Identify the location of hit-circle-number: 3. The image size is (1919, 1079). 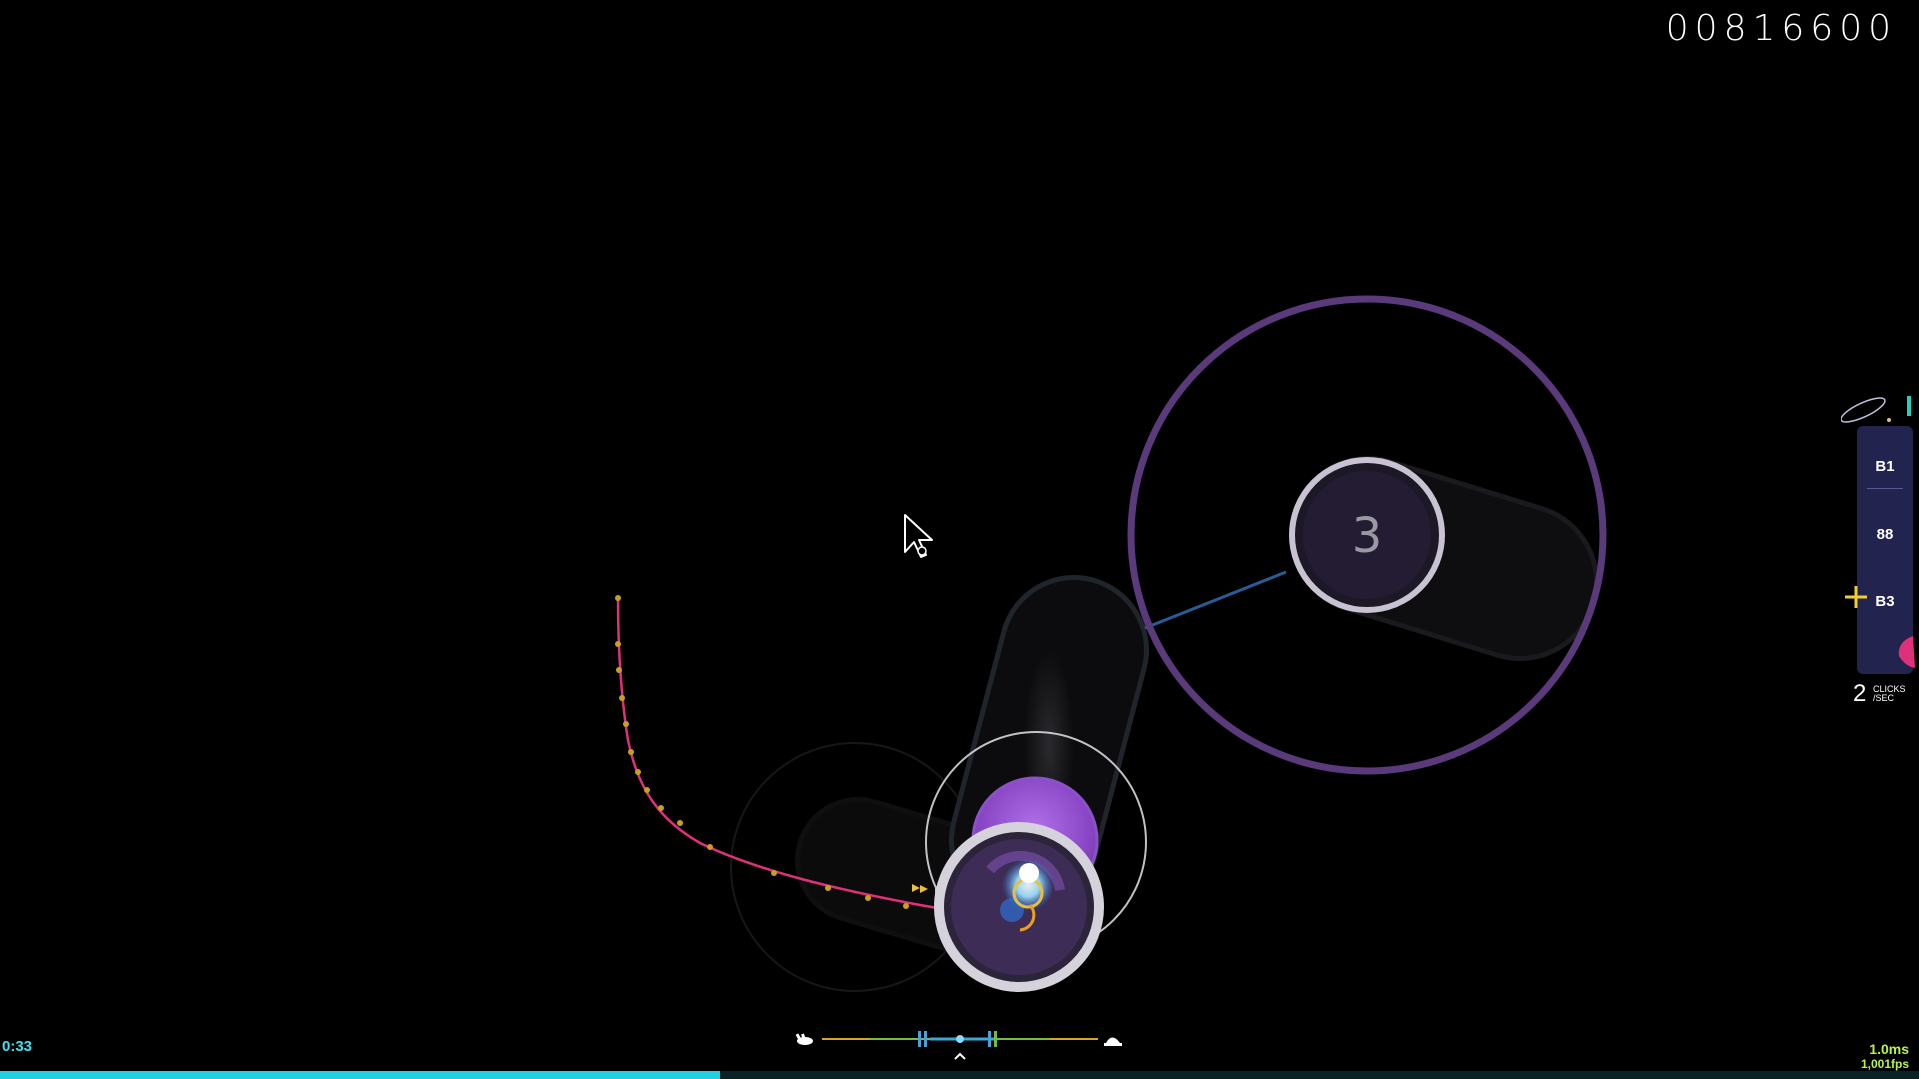
(1367, 536).